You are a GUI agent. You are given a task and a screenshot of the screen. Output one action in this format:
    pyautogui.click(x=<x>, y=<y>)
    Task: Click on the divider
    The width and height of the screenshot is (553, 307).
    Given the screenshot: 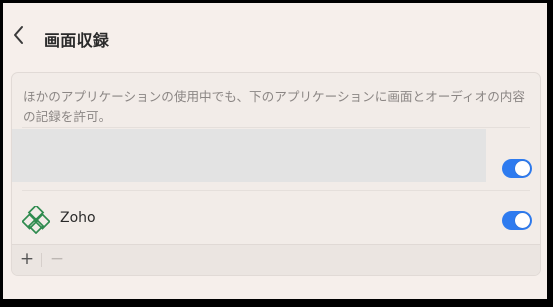 What is the action you would take?
    pyautogui.click(x=276, y=190)
    